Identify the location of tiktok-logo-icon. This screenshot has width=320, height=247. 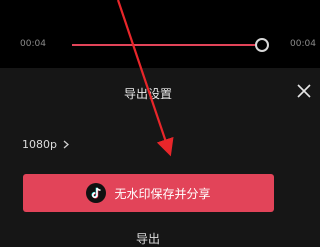
(96, 193).